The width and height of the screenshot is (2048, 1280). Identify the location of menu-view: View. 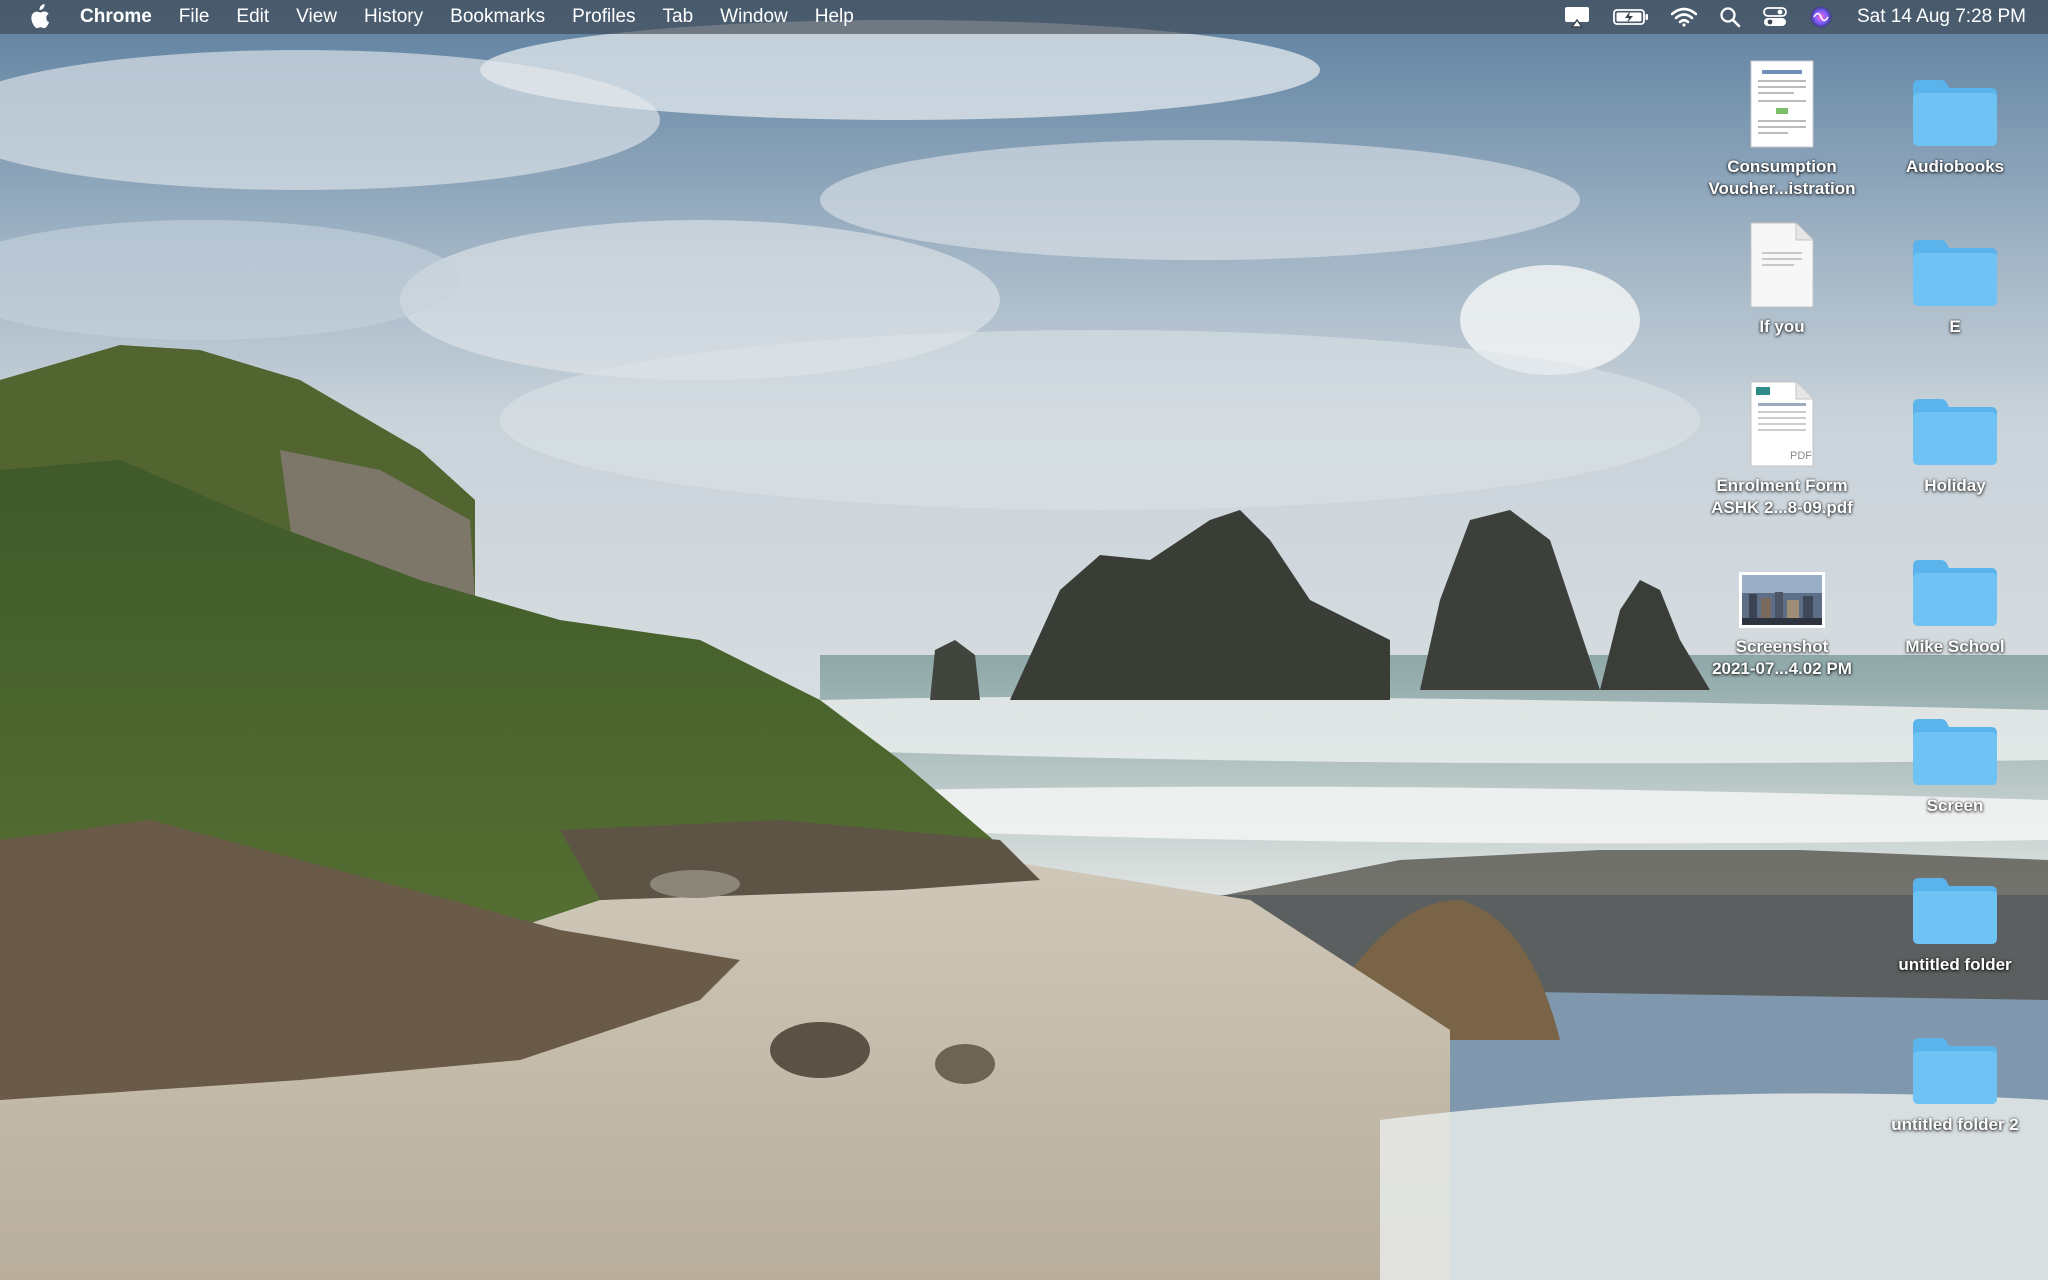
(316, 17).